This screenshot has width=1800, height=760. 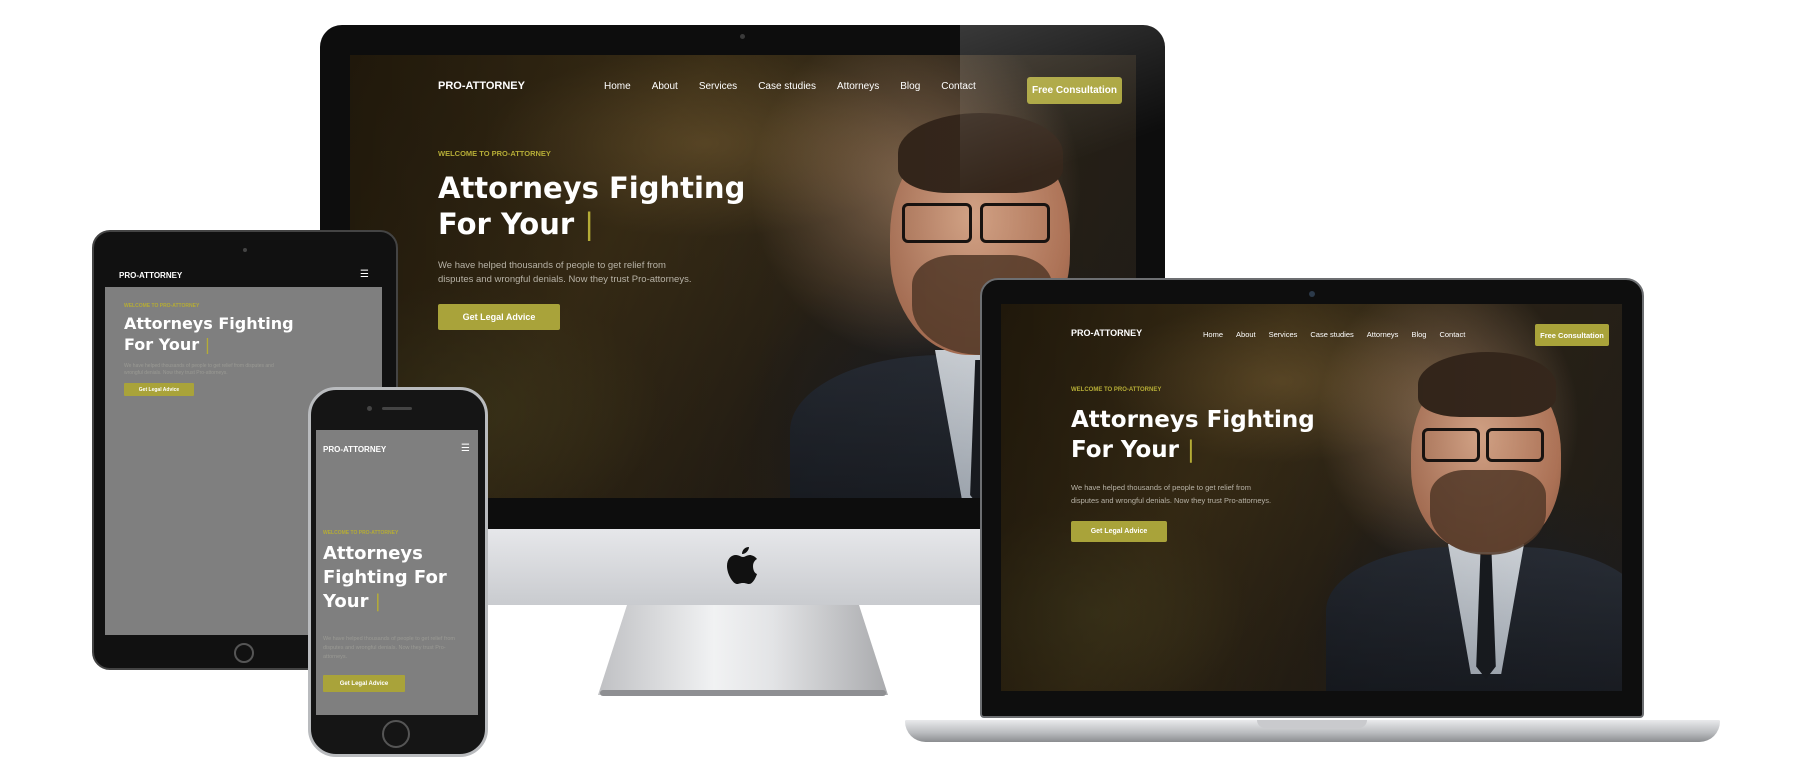 I want to click on tablet-home-button, so click(x=244, y=653).